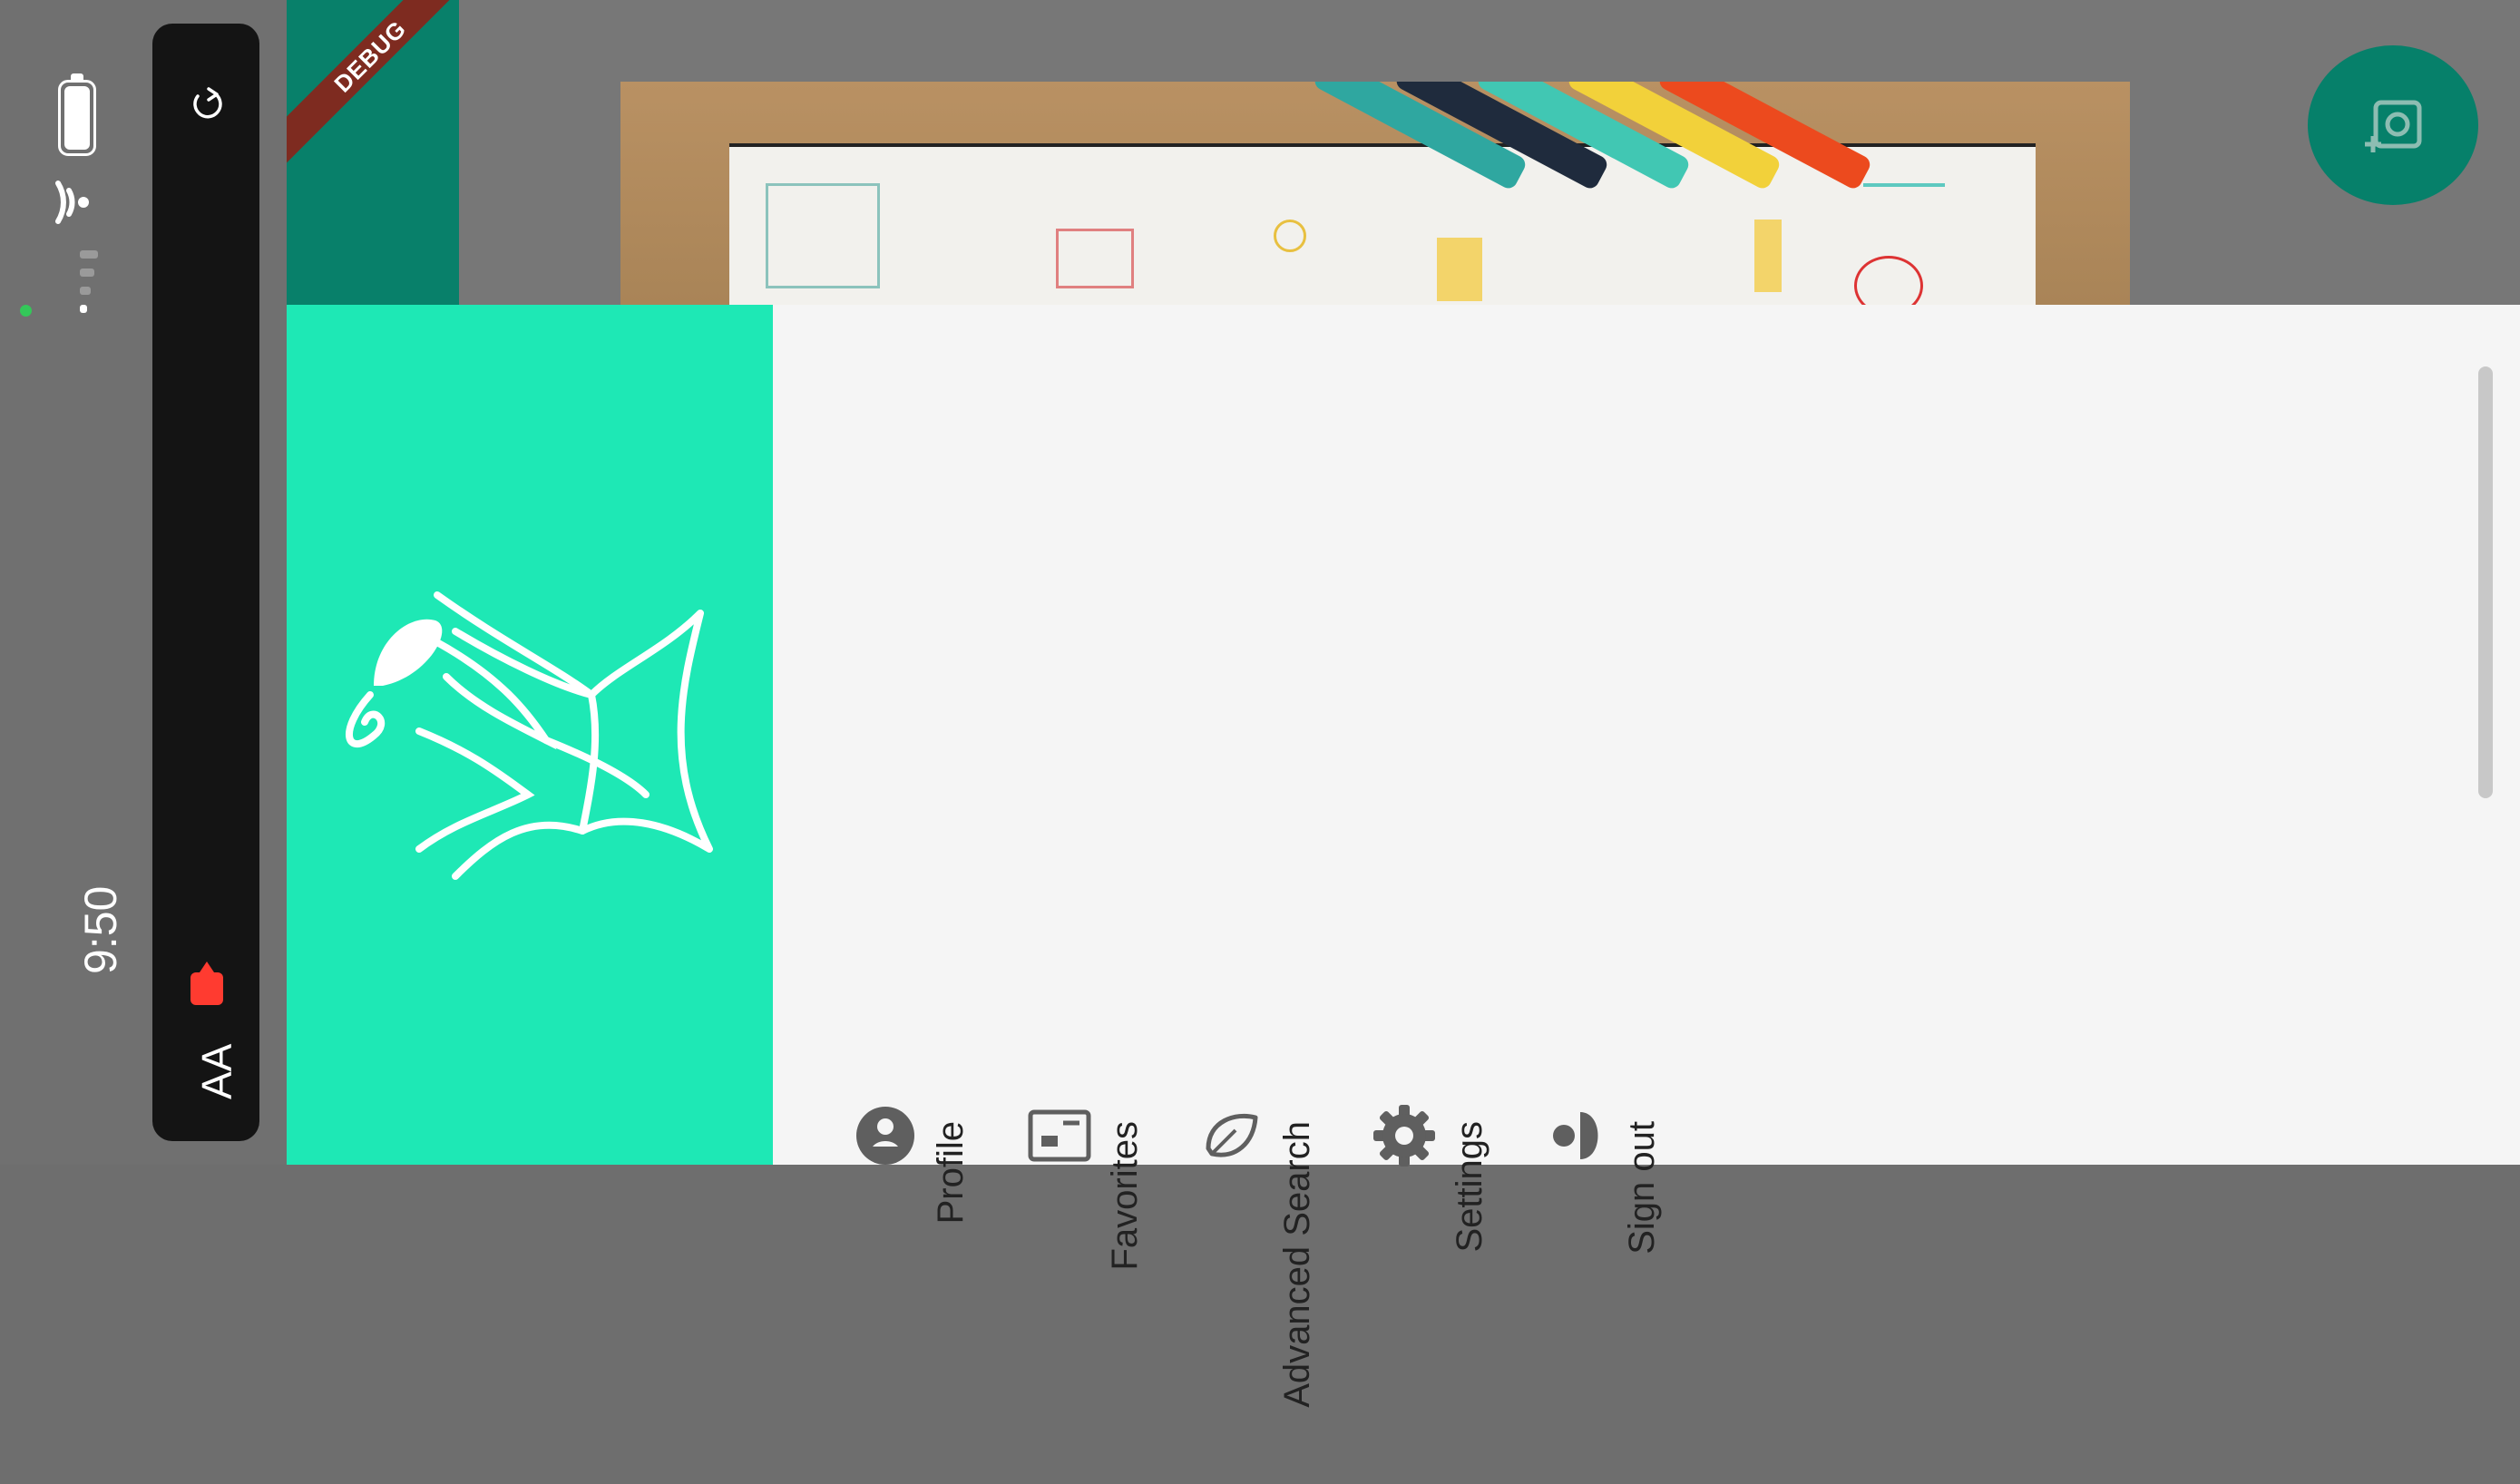  What do you see at coordinates (917, 1023) in the screenshot?
I see `drawer-item-profile: Profile` at bounding box center [917, 1023].